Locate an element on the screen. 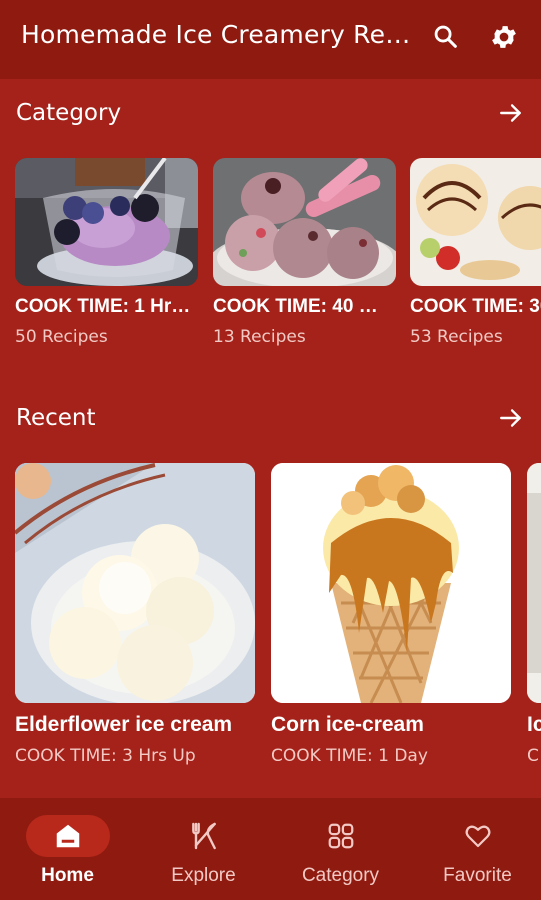 The width and height of the screenshot is (541, 900). nav-label-explore: Explore is located at coordinates (203, 875).